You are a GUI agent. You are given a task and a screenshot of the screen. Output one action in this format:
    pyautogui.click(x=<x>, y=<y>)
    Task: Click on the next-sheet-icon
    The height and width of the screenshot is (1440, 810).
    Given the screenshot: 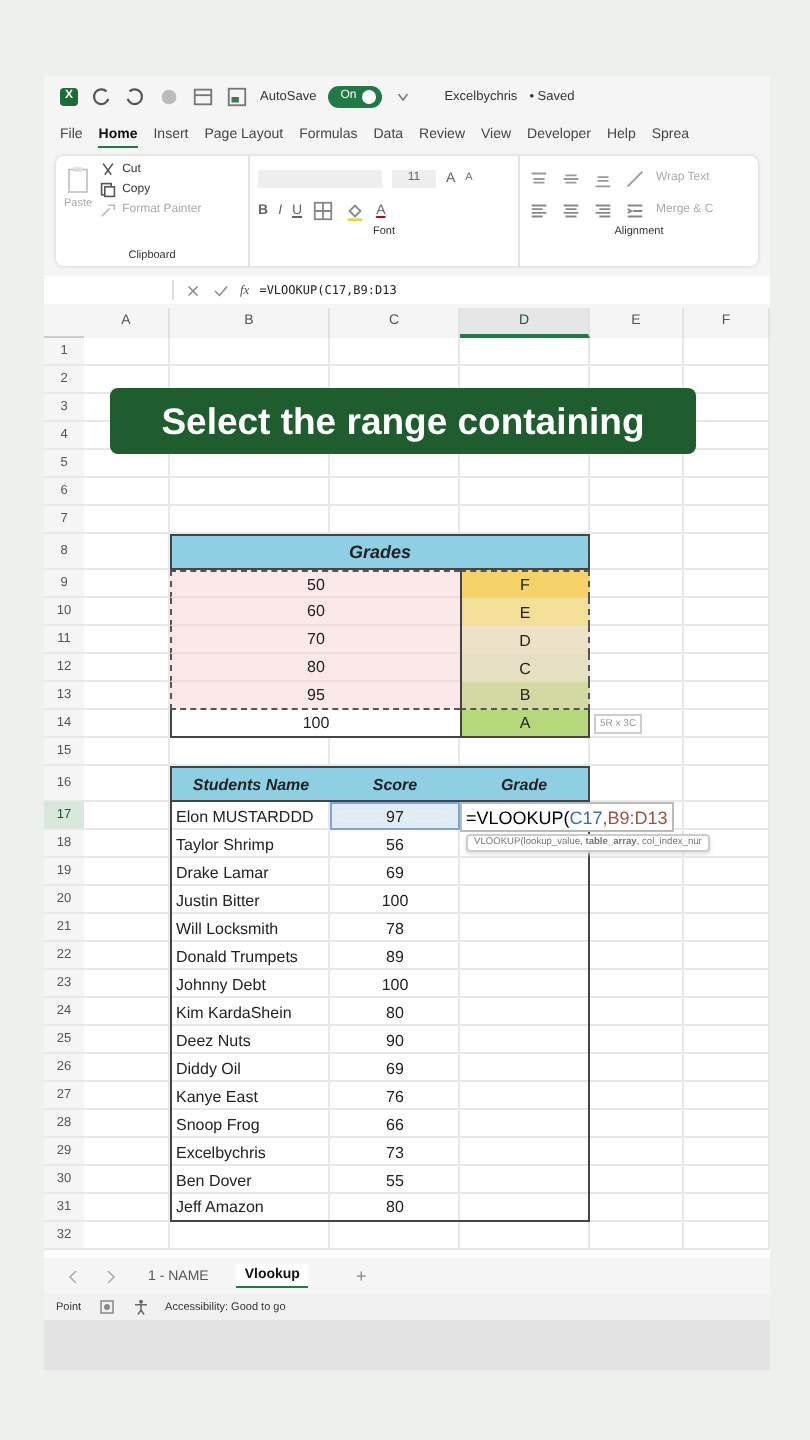 What is the action you would take?
    pyautogui.click(x=111, y=1276)
    